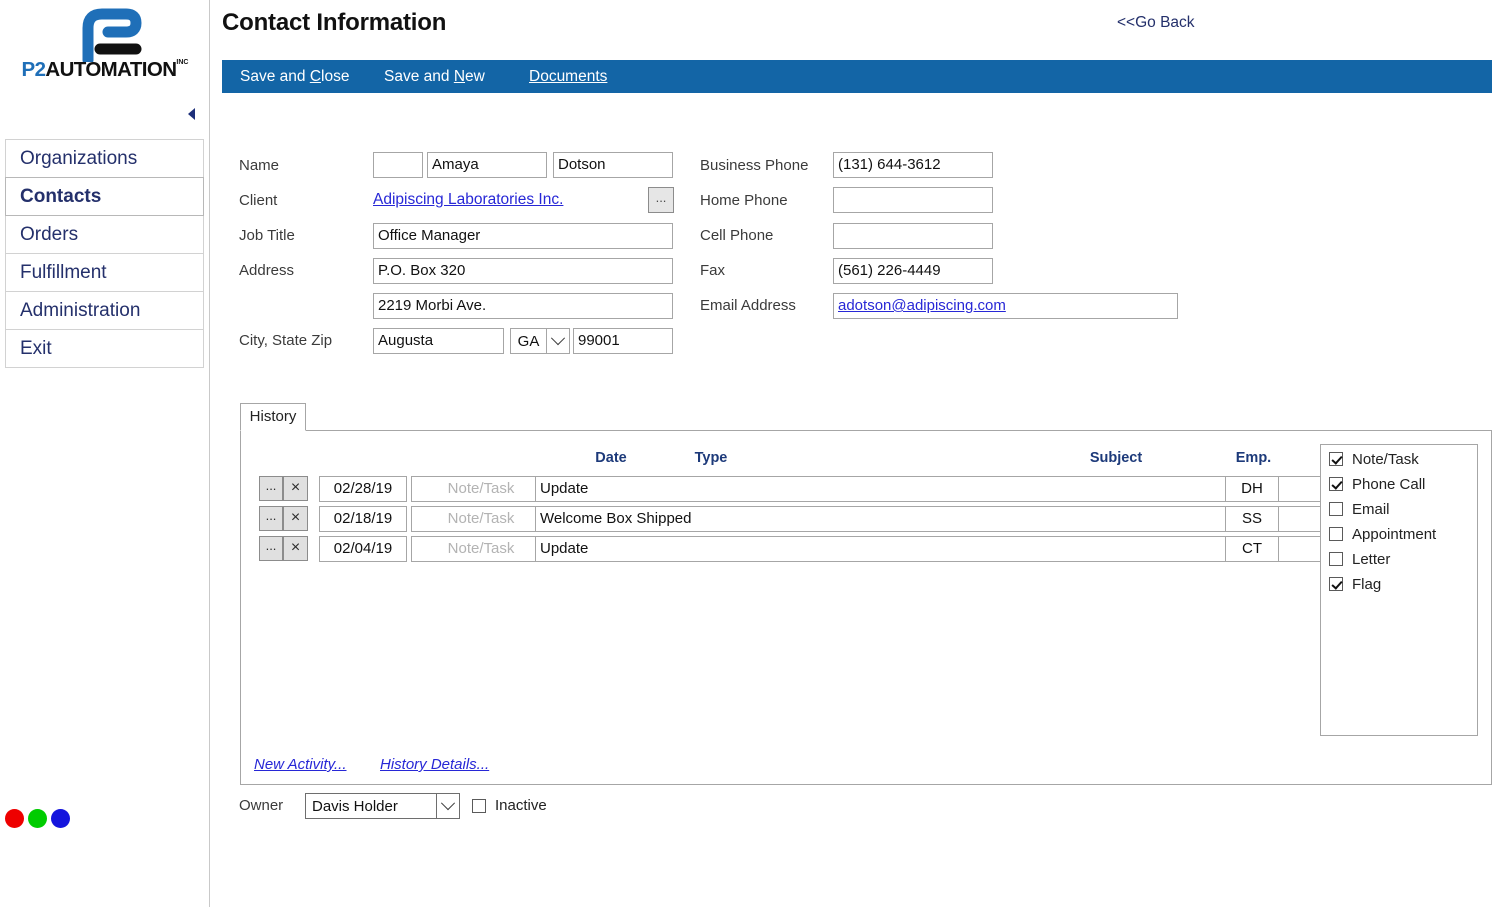 The image size is (1500, 907). Describe the element at coordinates (104, 348) in the screenshot. I see `sidebar-item-exit: Exit` at that location.